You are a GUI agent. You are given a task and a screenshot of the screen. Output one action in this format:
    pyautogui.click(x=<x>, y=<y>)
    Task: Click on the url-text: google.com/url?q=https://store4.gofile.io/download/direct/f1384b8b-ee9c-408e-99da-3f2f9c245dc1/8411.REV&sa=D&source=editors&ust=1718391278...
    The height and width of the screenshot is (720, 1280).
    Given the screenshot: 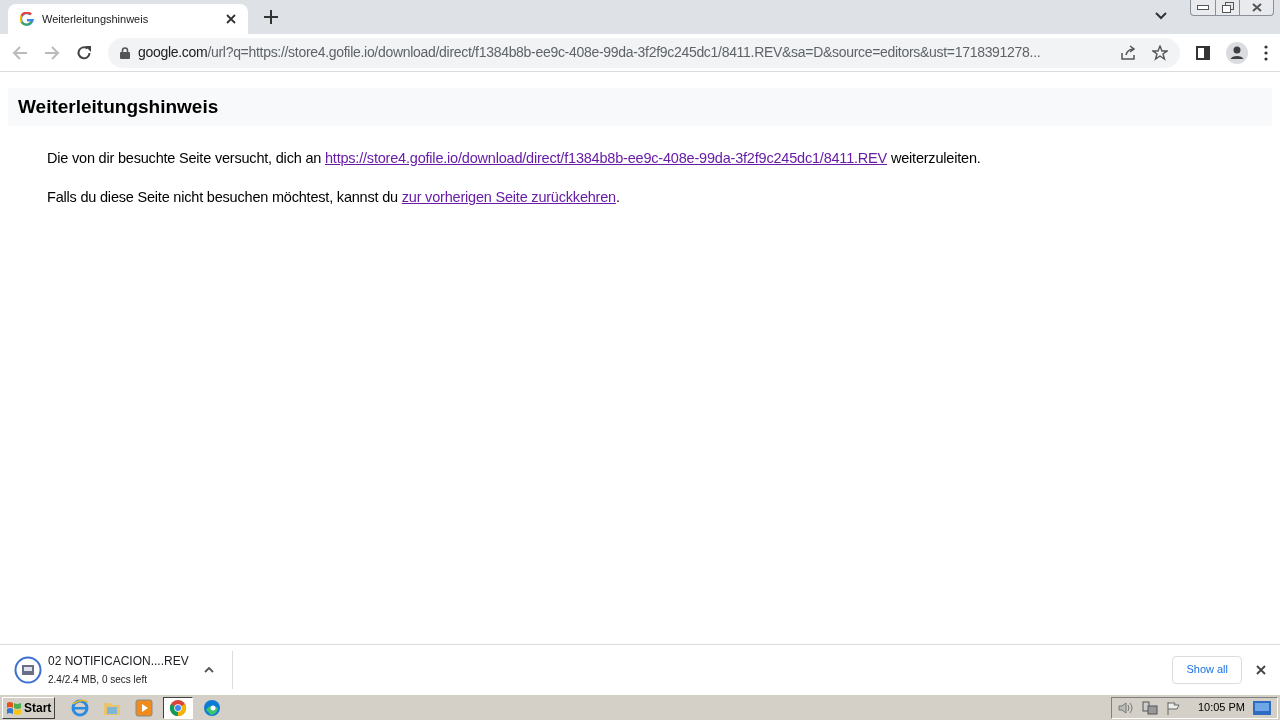 What is the action you would take?
    pyautogui.click(x=590, y=52)
    